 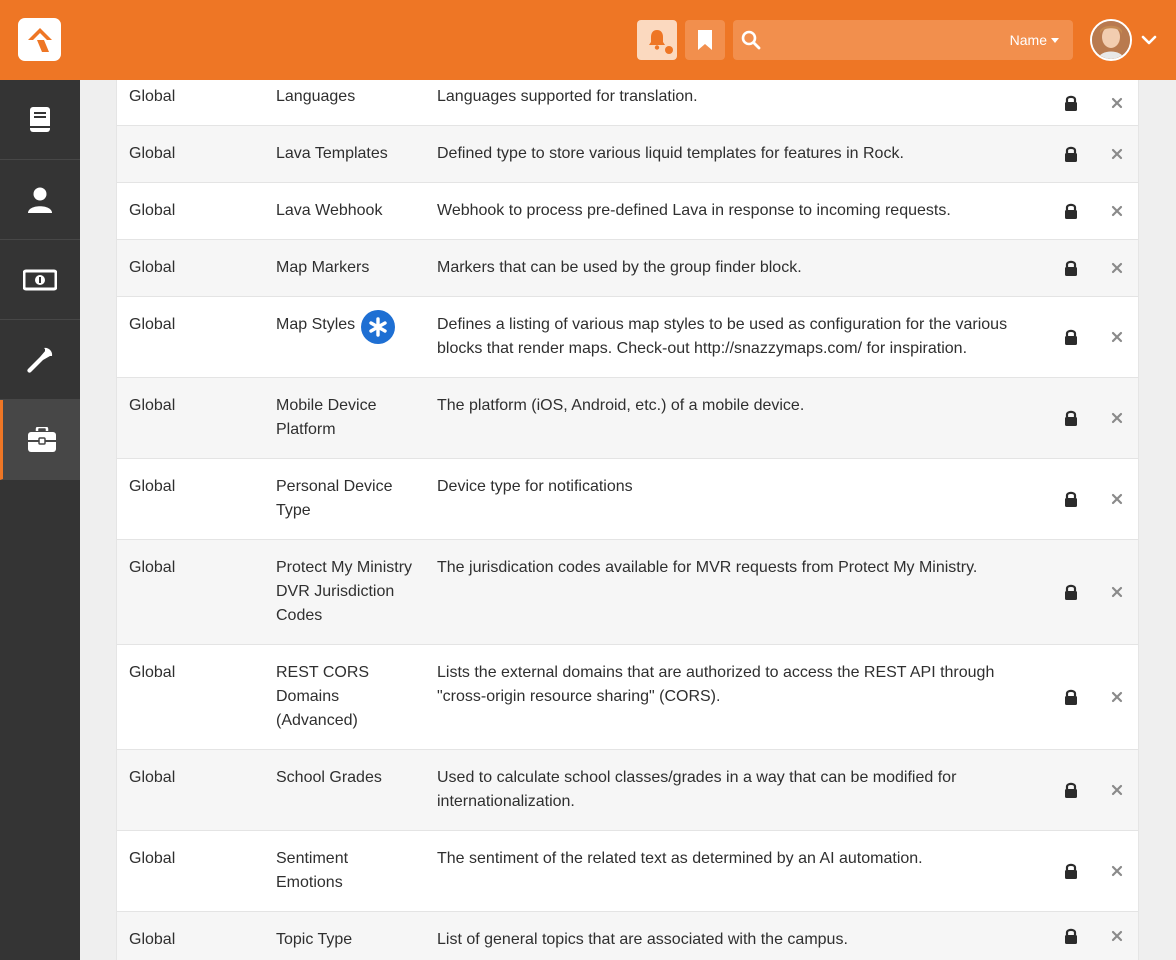 What do you see at coordinates (329, 777) in the screenshot?
I see `name-cell: School Grades` at bounding box center [329, 777].